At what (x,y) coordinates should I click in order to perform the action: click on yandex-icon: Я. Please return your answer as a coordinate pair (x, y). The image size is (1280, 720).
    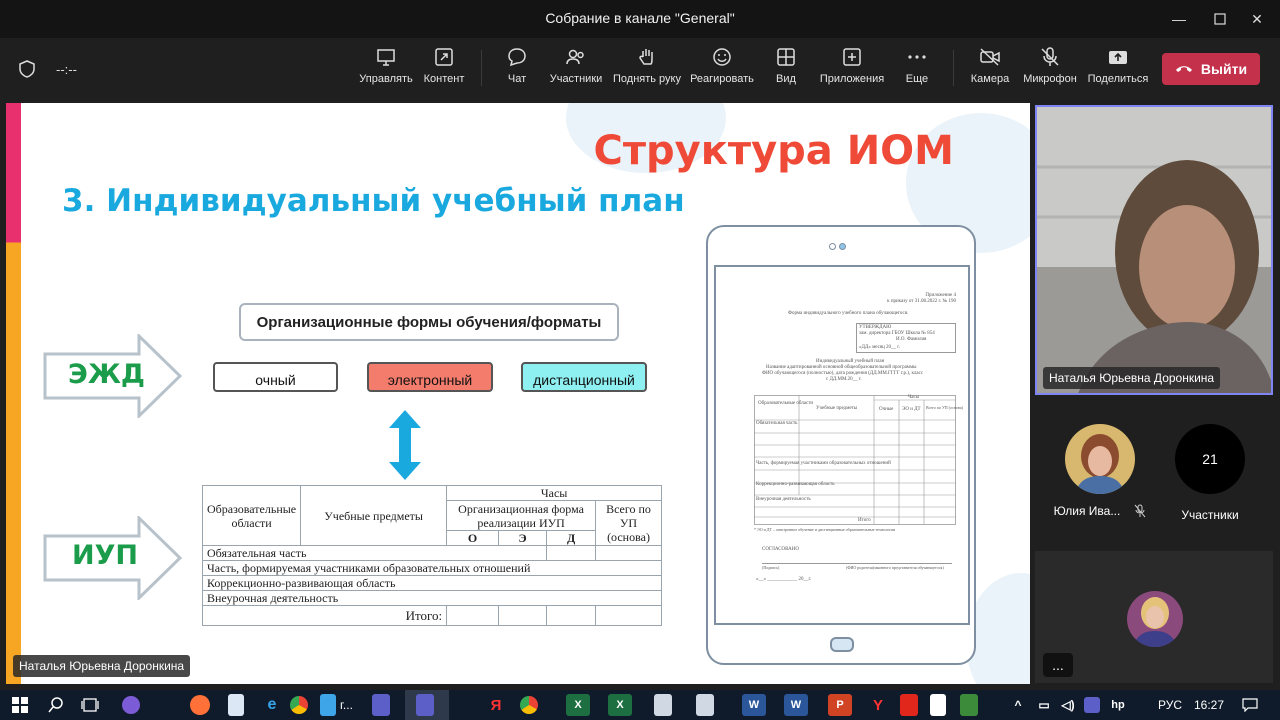
    Looking at the image, I should click on (496, 705).